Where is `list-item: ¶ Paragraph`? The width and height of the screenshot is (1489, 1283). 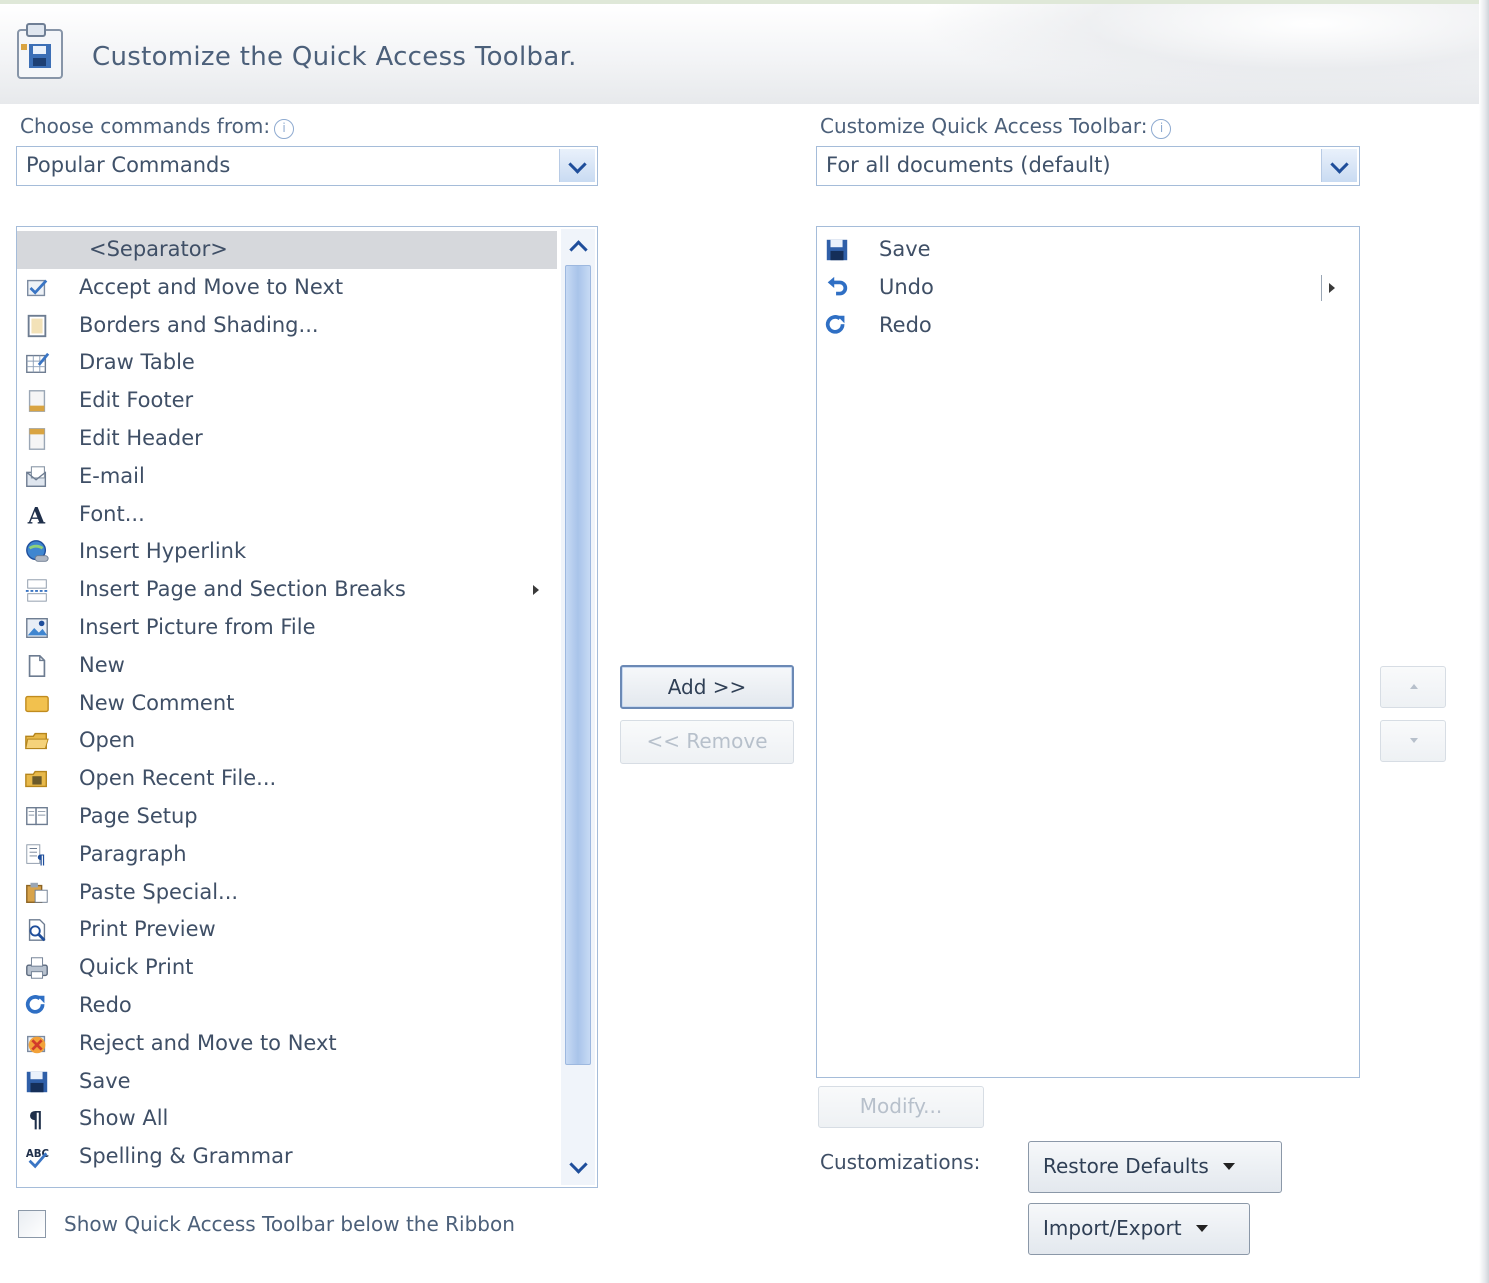 list-item: ¶ Paragraph is located at coordinates (287, 855).